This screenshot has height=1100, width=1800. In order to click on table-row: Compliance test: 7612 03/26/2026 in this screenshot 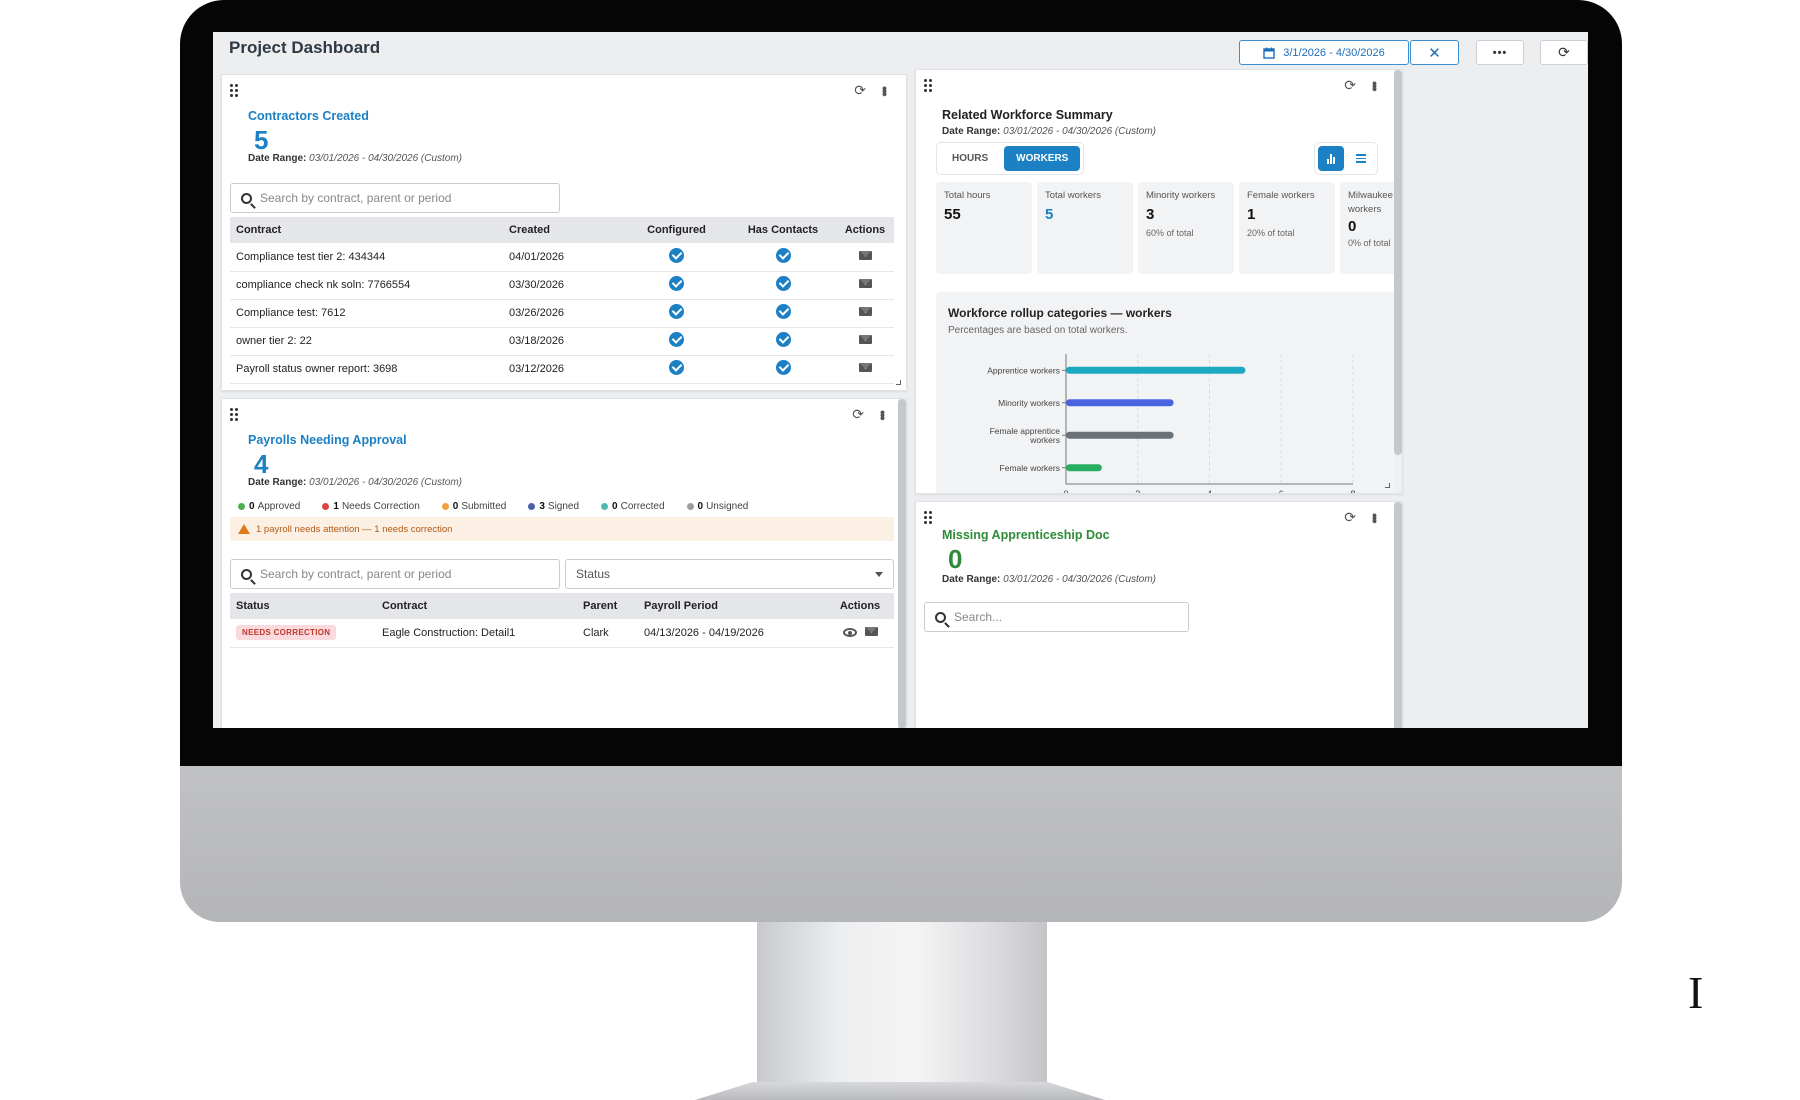, I will do `click(562, 313)`.